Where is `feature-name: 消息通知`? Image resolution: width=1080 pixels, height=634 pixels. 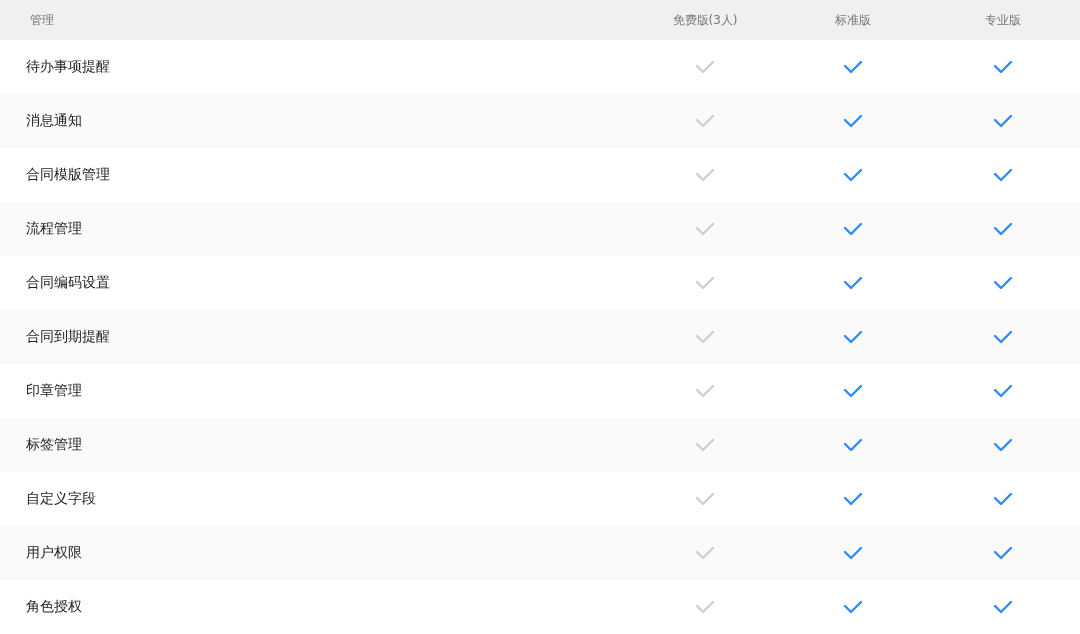 feature-name: 消息通知 is located at coordinates (54, 121).